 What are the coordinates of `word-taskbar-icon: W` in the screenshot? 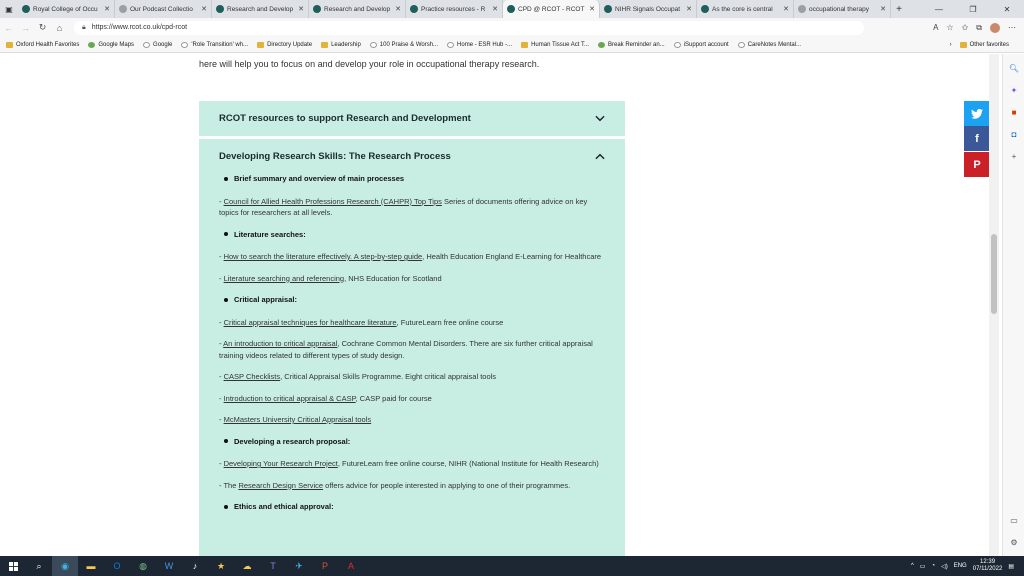 It's located at (169, 566).